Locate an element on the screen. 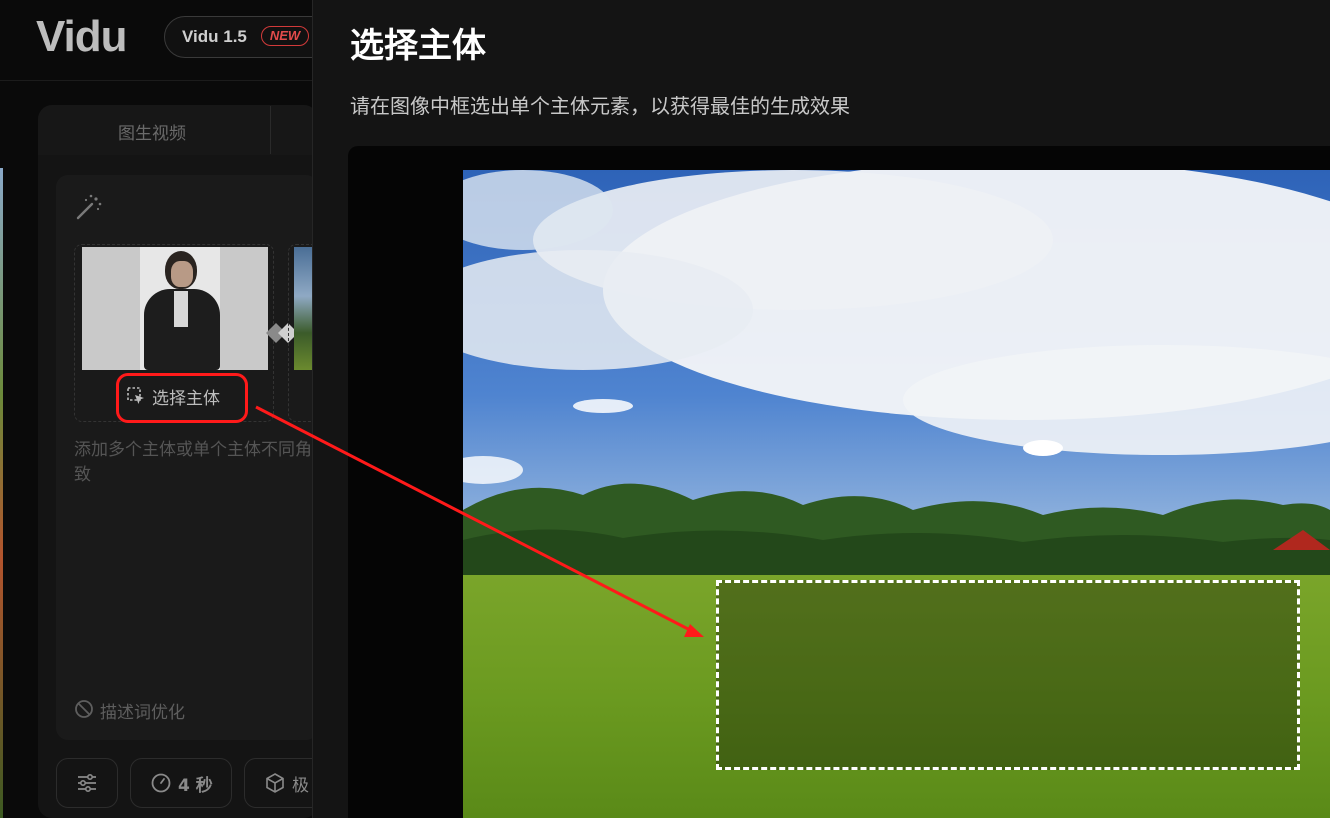 This screenshot has height=818, width=1330. quality-label: 极 is located at coordinates (300, 786).